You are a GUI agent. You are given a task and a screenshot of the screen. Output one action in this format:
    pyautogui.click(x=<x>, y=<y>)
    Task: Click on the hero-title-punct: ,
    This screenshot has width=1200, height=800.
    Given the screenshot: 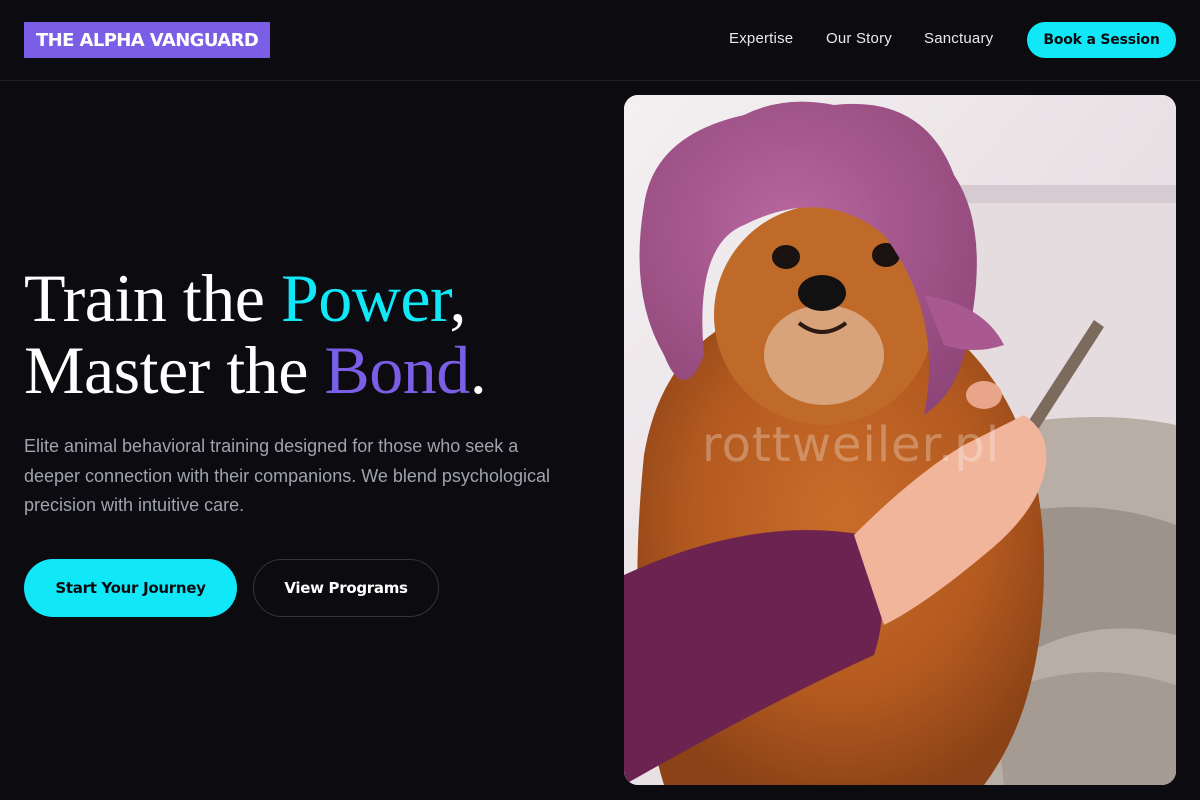 What is the action you would take?
    pyautogui.click(x=457, y=298)
    